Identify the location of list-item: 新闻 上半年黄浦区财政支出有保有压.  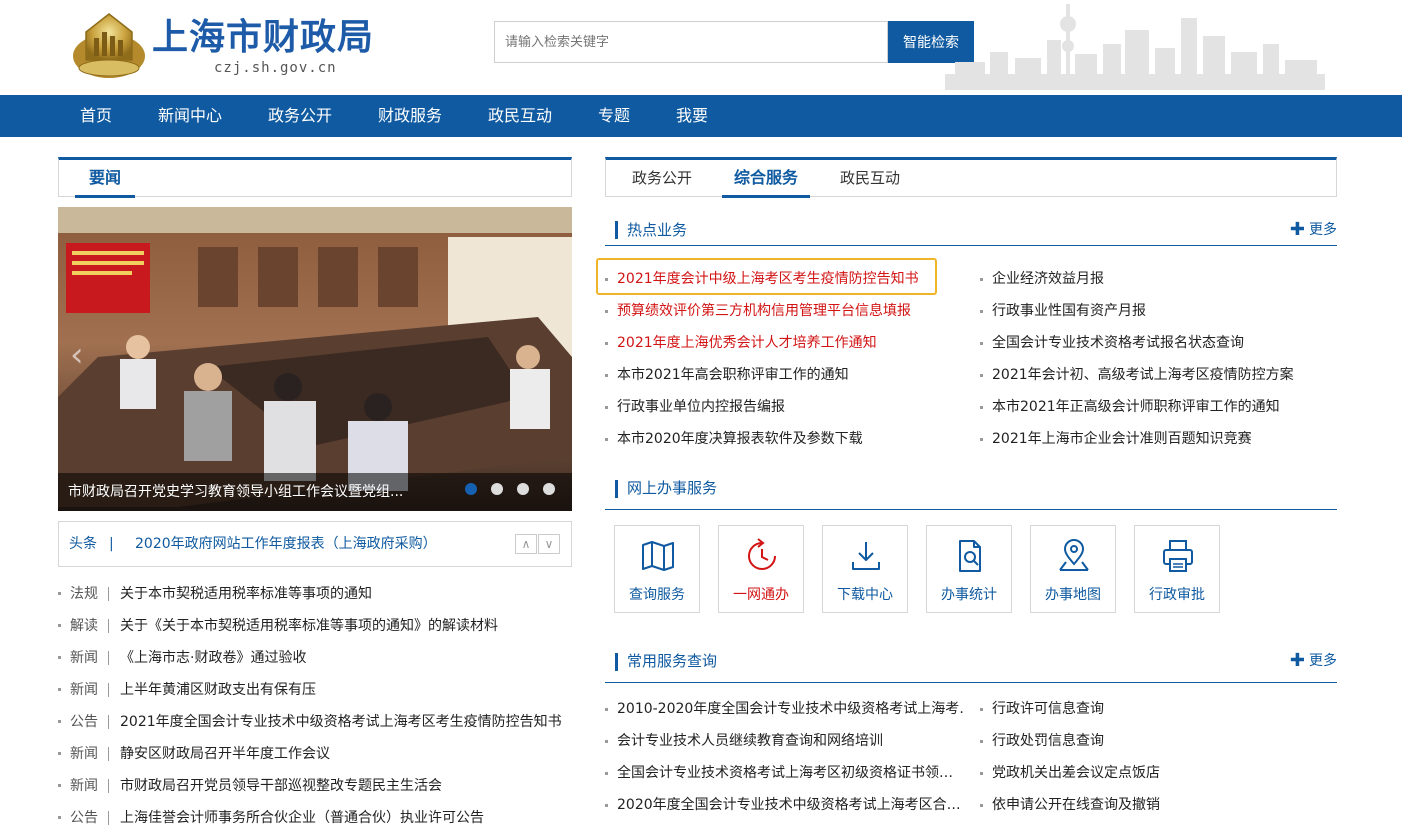
(315, 690).